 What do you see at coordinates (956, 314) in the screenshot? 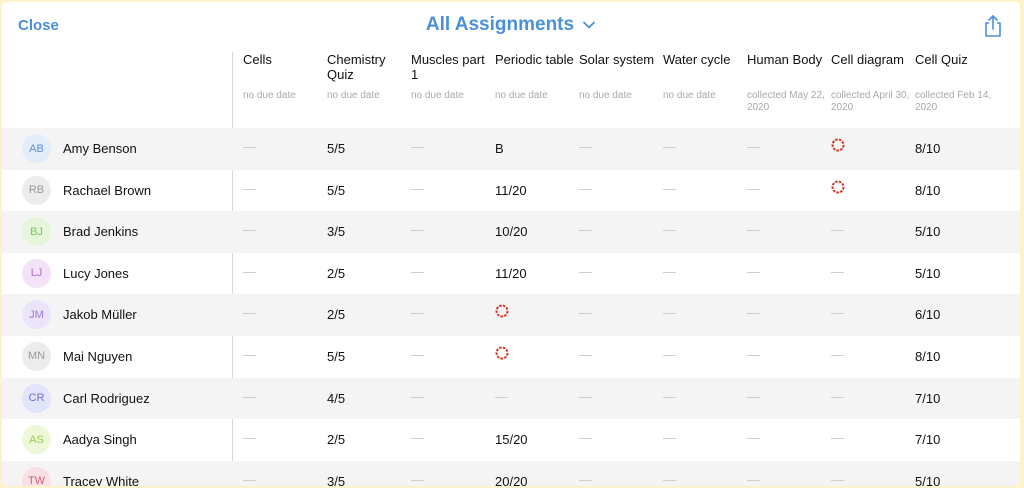
I see `grade-cell: 6/10` at bounding box center [956, 314].